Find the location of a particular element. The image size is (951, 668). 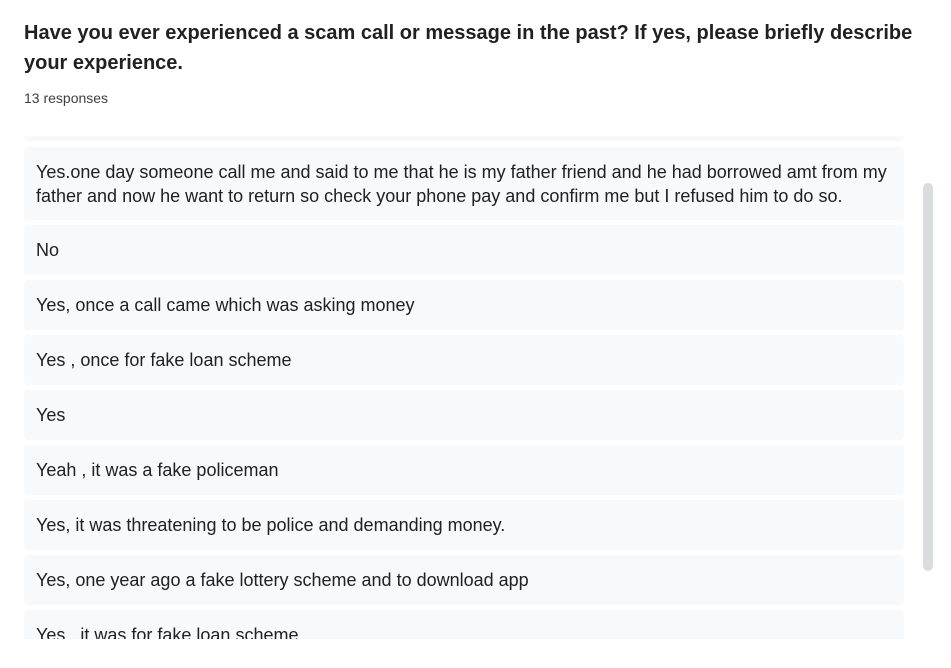

list-item: Yeah , it was a fake policeman is located at coordinates (464, 470).